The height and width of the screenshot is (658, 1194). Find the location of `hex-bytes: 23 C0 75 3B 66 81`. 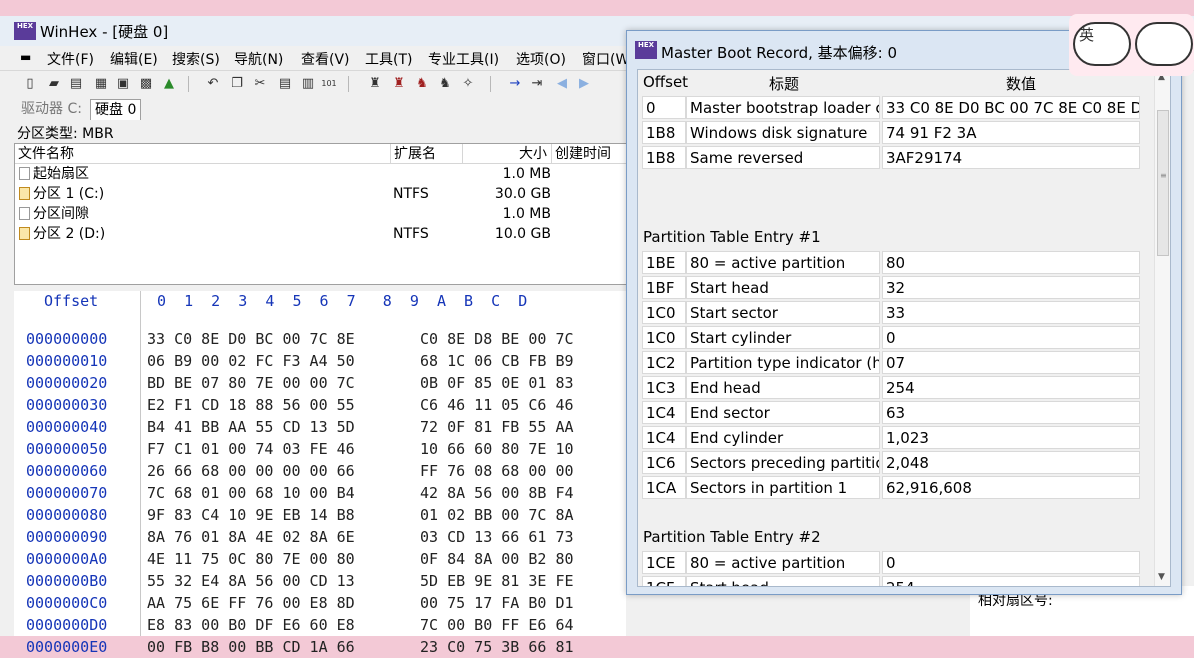

hex-bytes: 23 C0 75 3B 66 81 is located at coordinates (497, 647).